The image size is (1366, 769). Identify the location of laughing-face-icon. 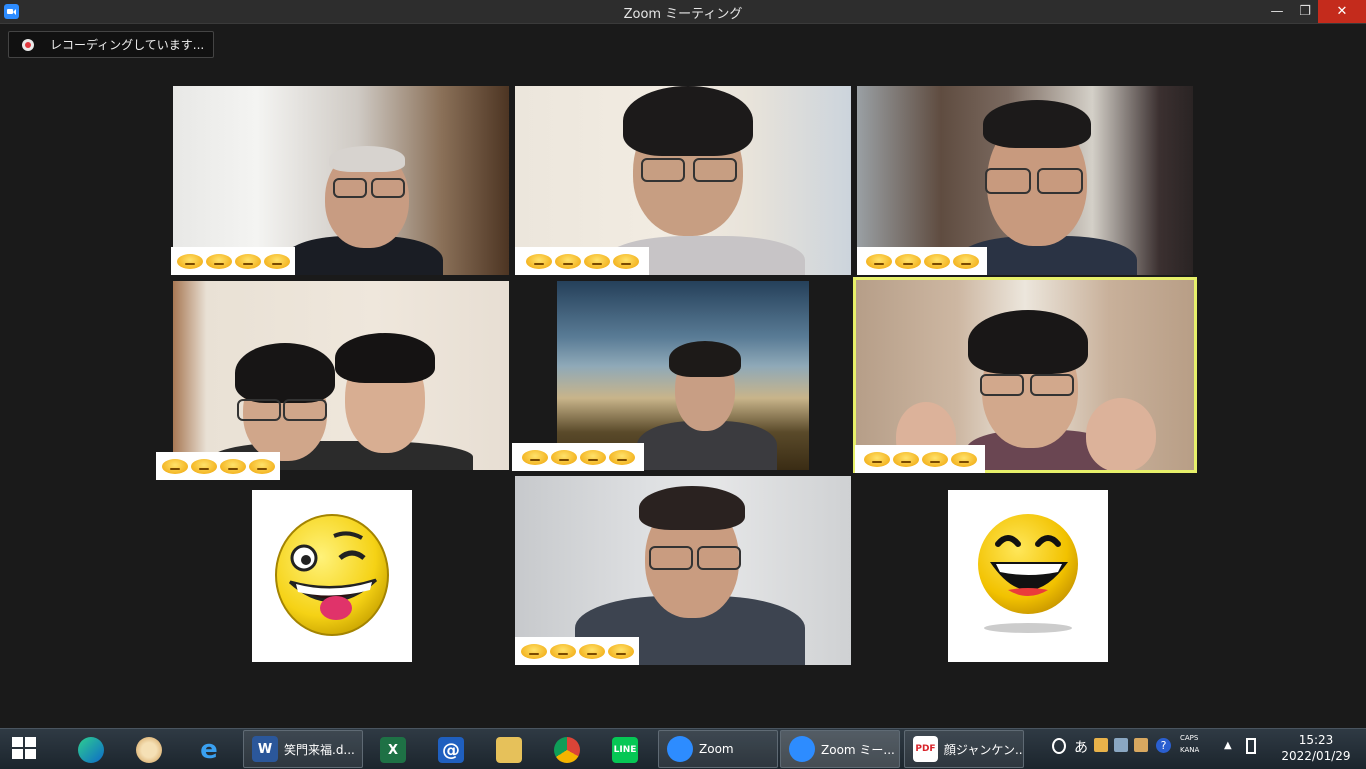
(1028, 573).